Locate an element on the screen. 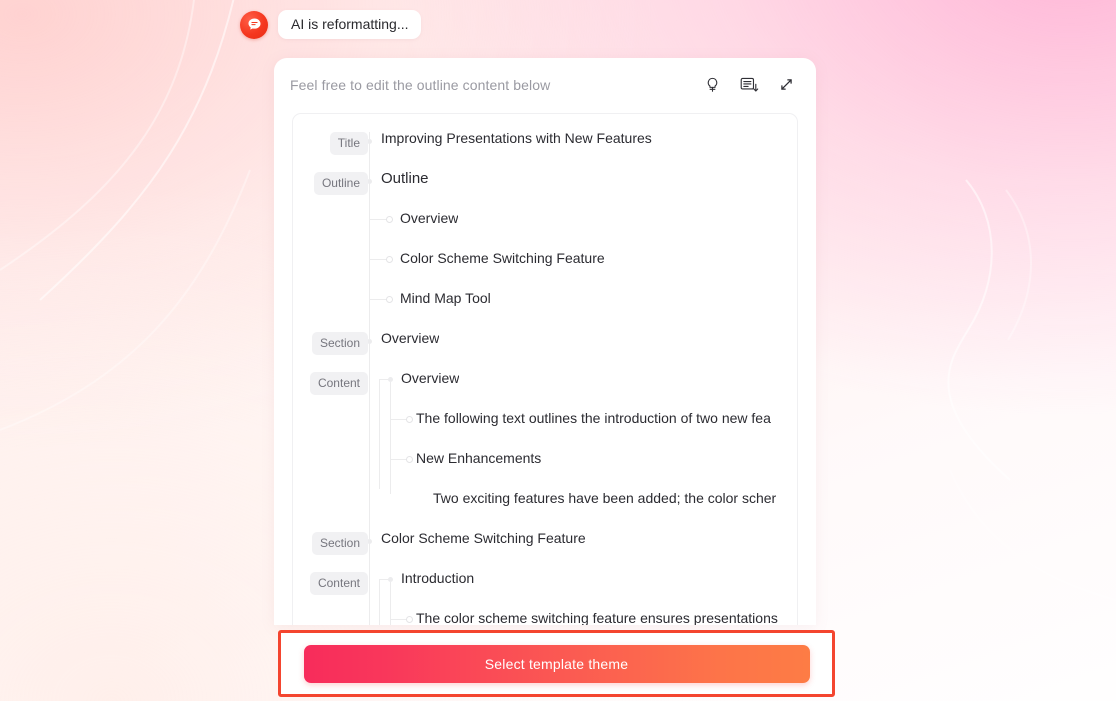 Image resolution: width=1116 pixels, height=701 pixels. outline-row-tag: Outline is located at coordinates (340, 183).